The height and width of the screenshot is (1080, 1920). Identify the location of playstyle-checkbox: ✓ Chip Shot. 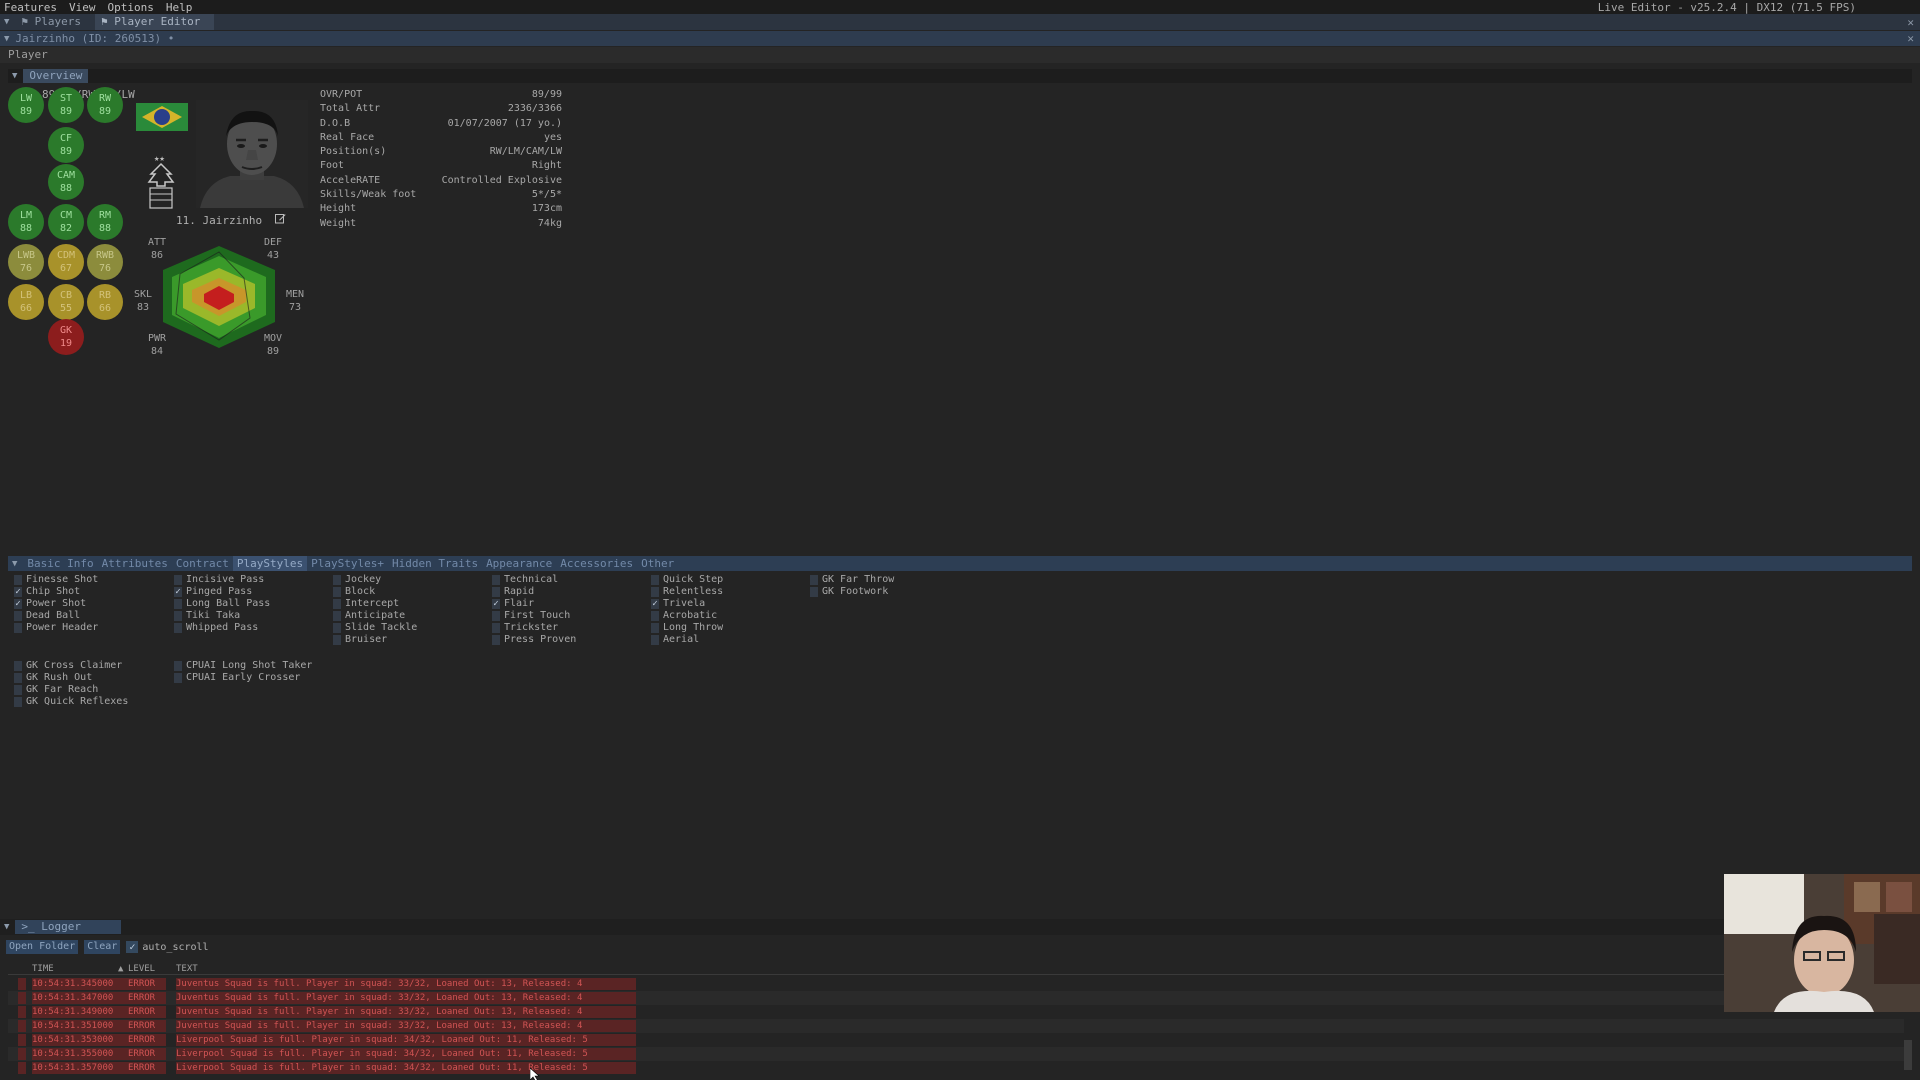
(56, 592).